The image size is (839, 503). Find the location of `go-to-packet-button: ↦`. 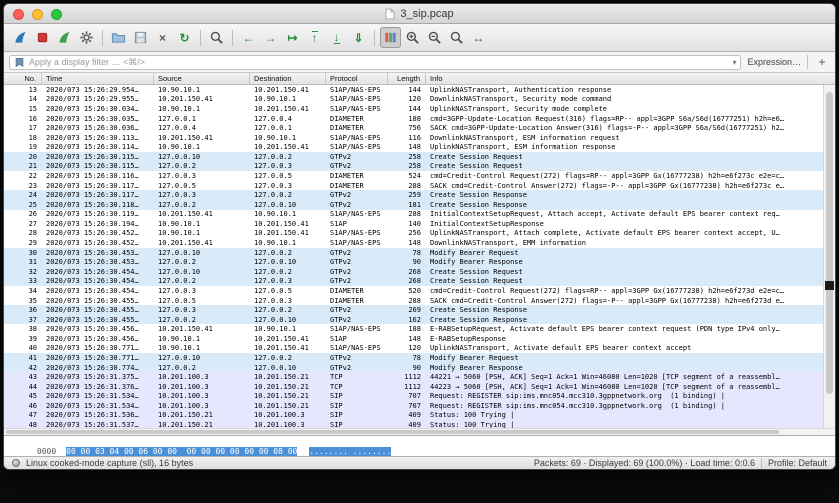

go-to-packet-button: ↦ is located at coordinates (292, 37).